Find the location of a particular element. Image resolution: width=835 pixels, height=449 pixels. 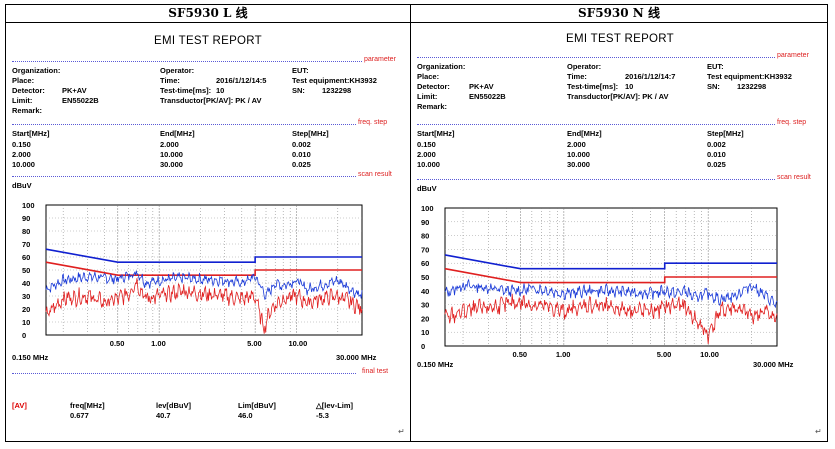

final-value-freq: 0.677 is located at coordinates (79, 415).